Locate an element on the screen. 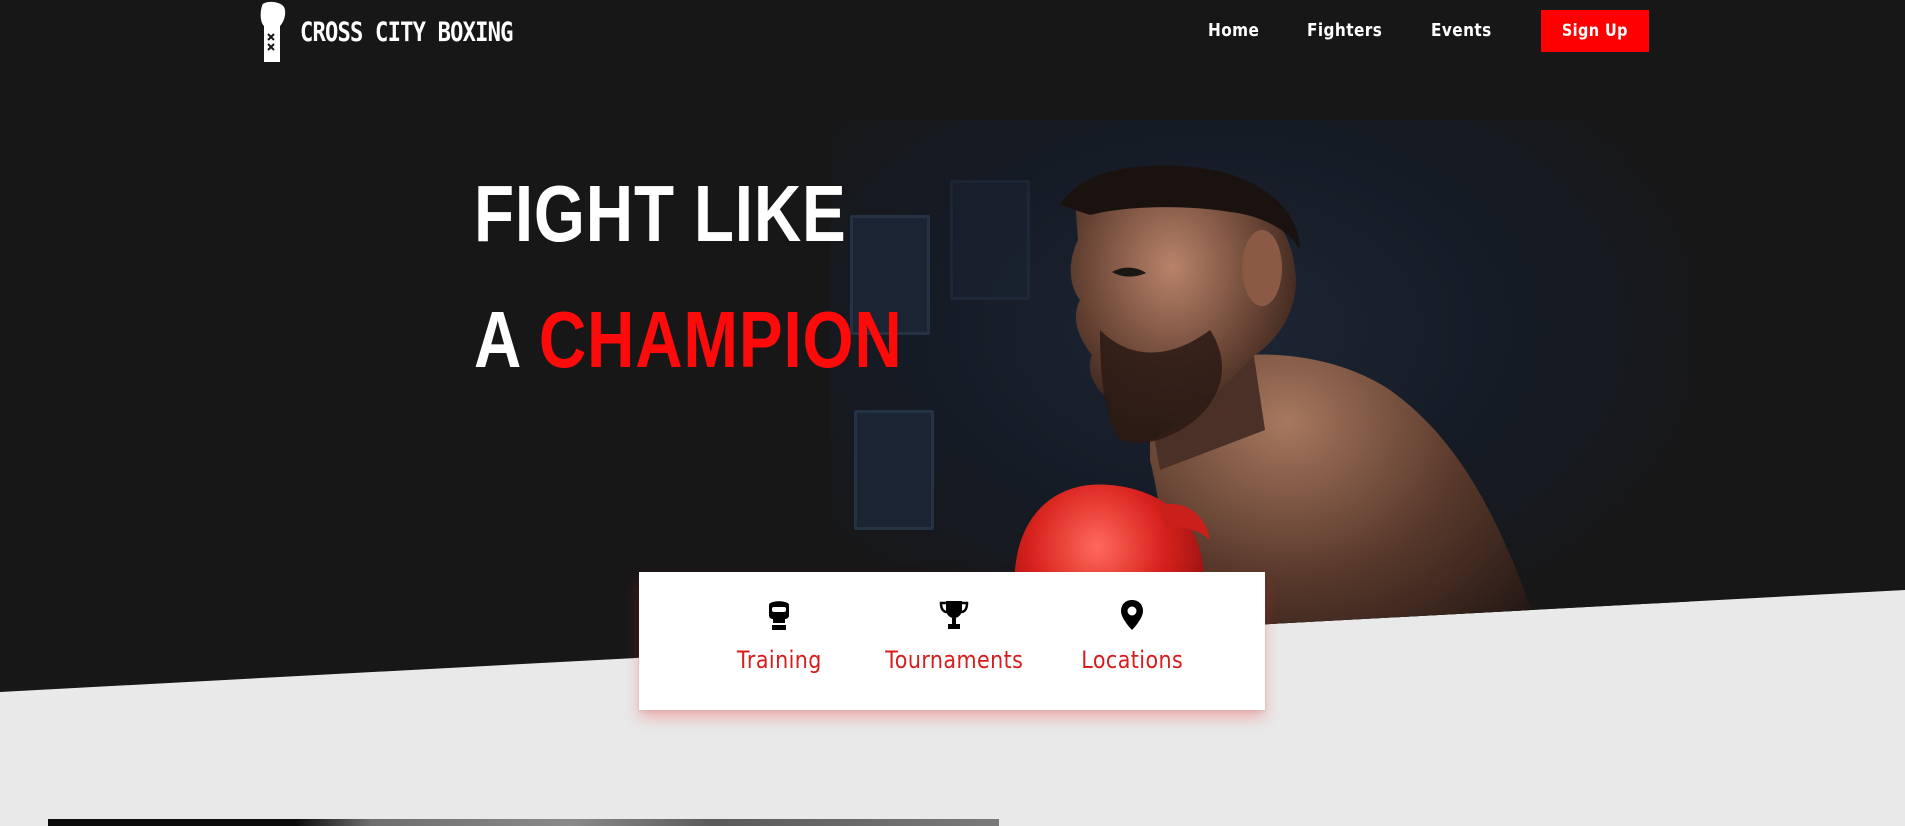 The width and height of the screenshot is (1905, 826). feature-training-label: Training is located at coordinates (779, 660).